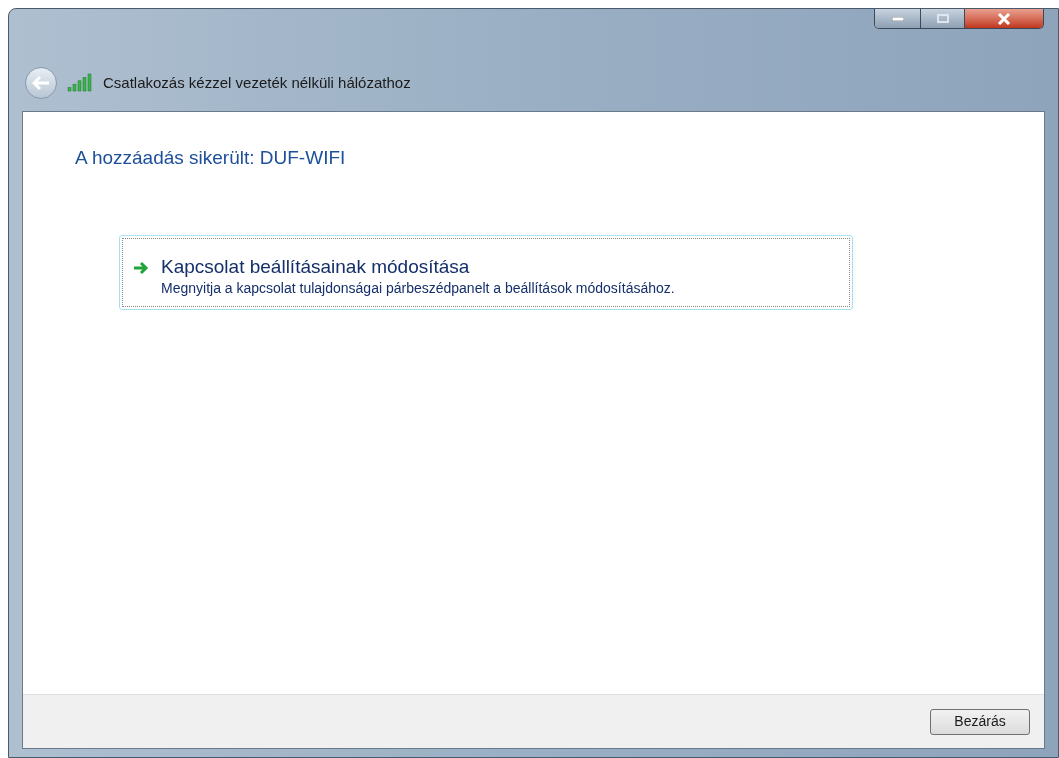 The image size is (1059, 758). I want to click on maximize-button, so click(943, 18).